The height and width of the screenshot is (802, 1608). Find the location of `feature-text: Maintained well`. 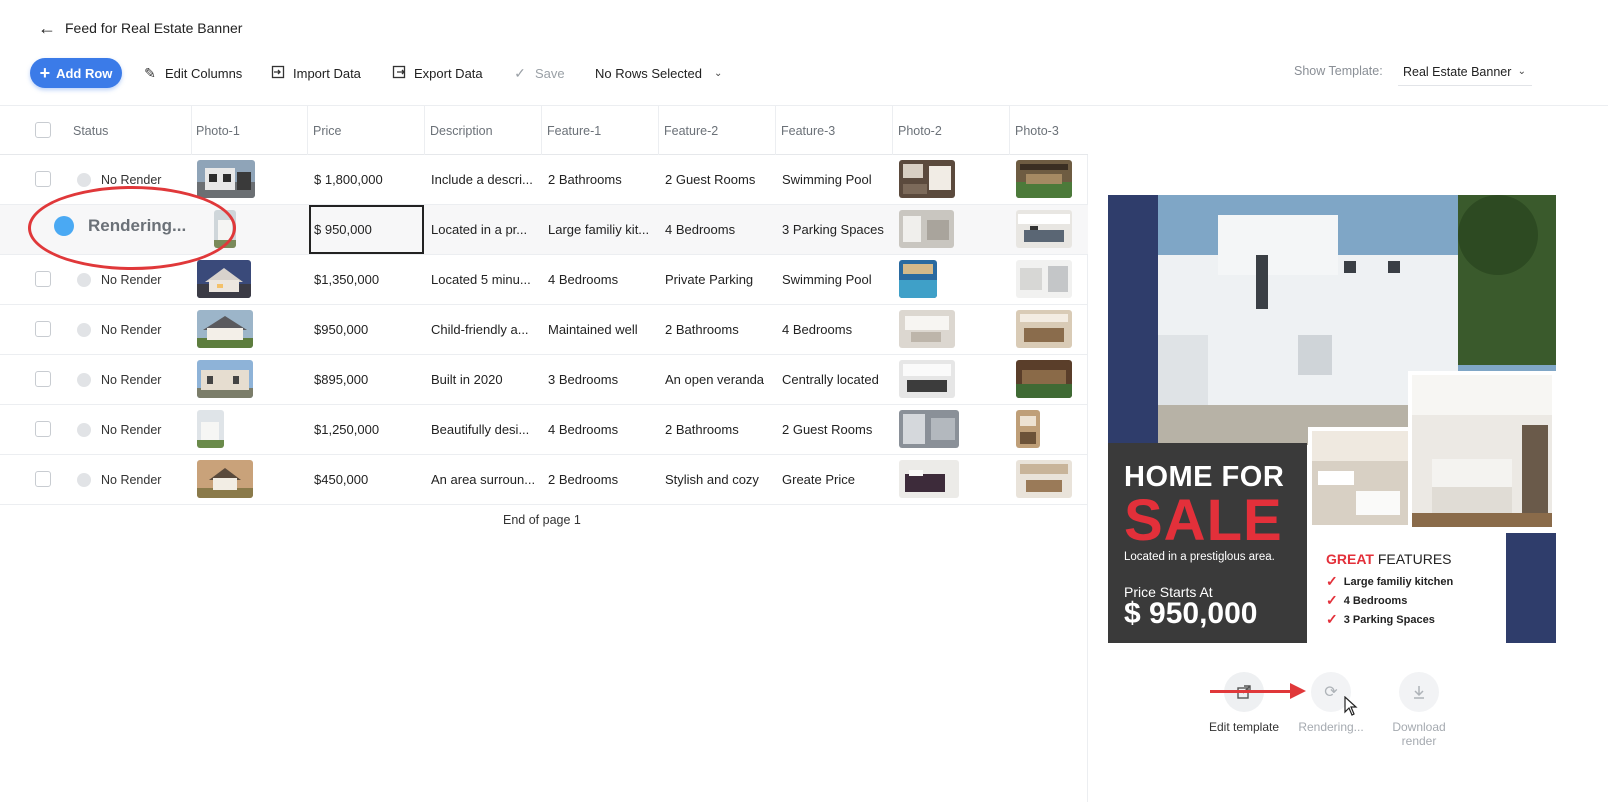

feature-text: Maintained well is located at coordinates (593, 329).